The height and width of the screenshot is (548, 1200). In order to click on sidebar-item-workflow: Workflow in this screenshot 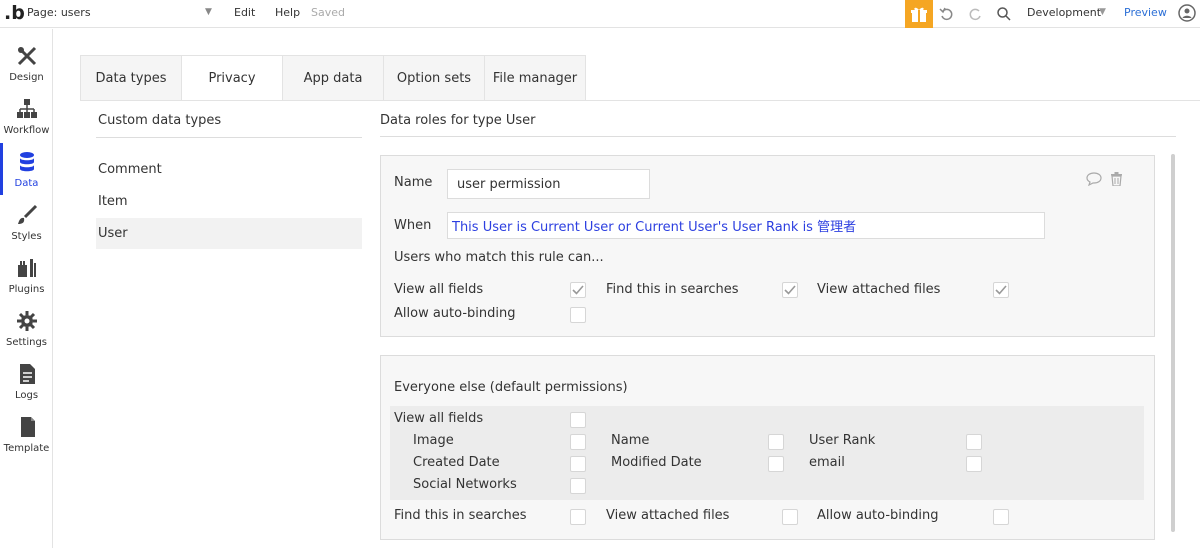, I will do `click(26, 116)`.